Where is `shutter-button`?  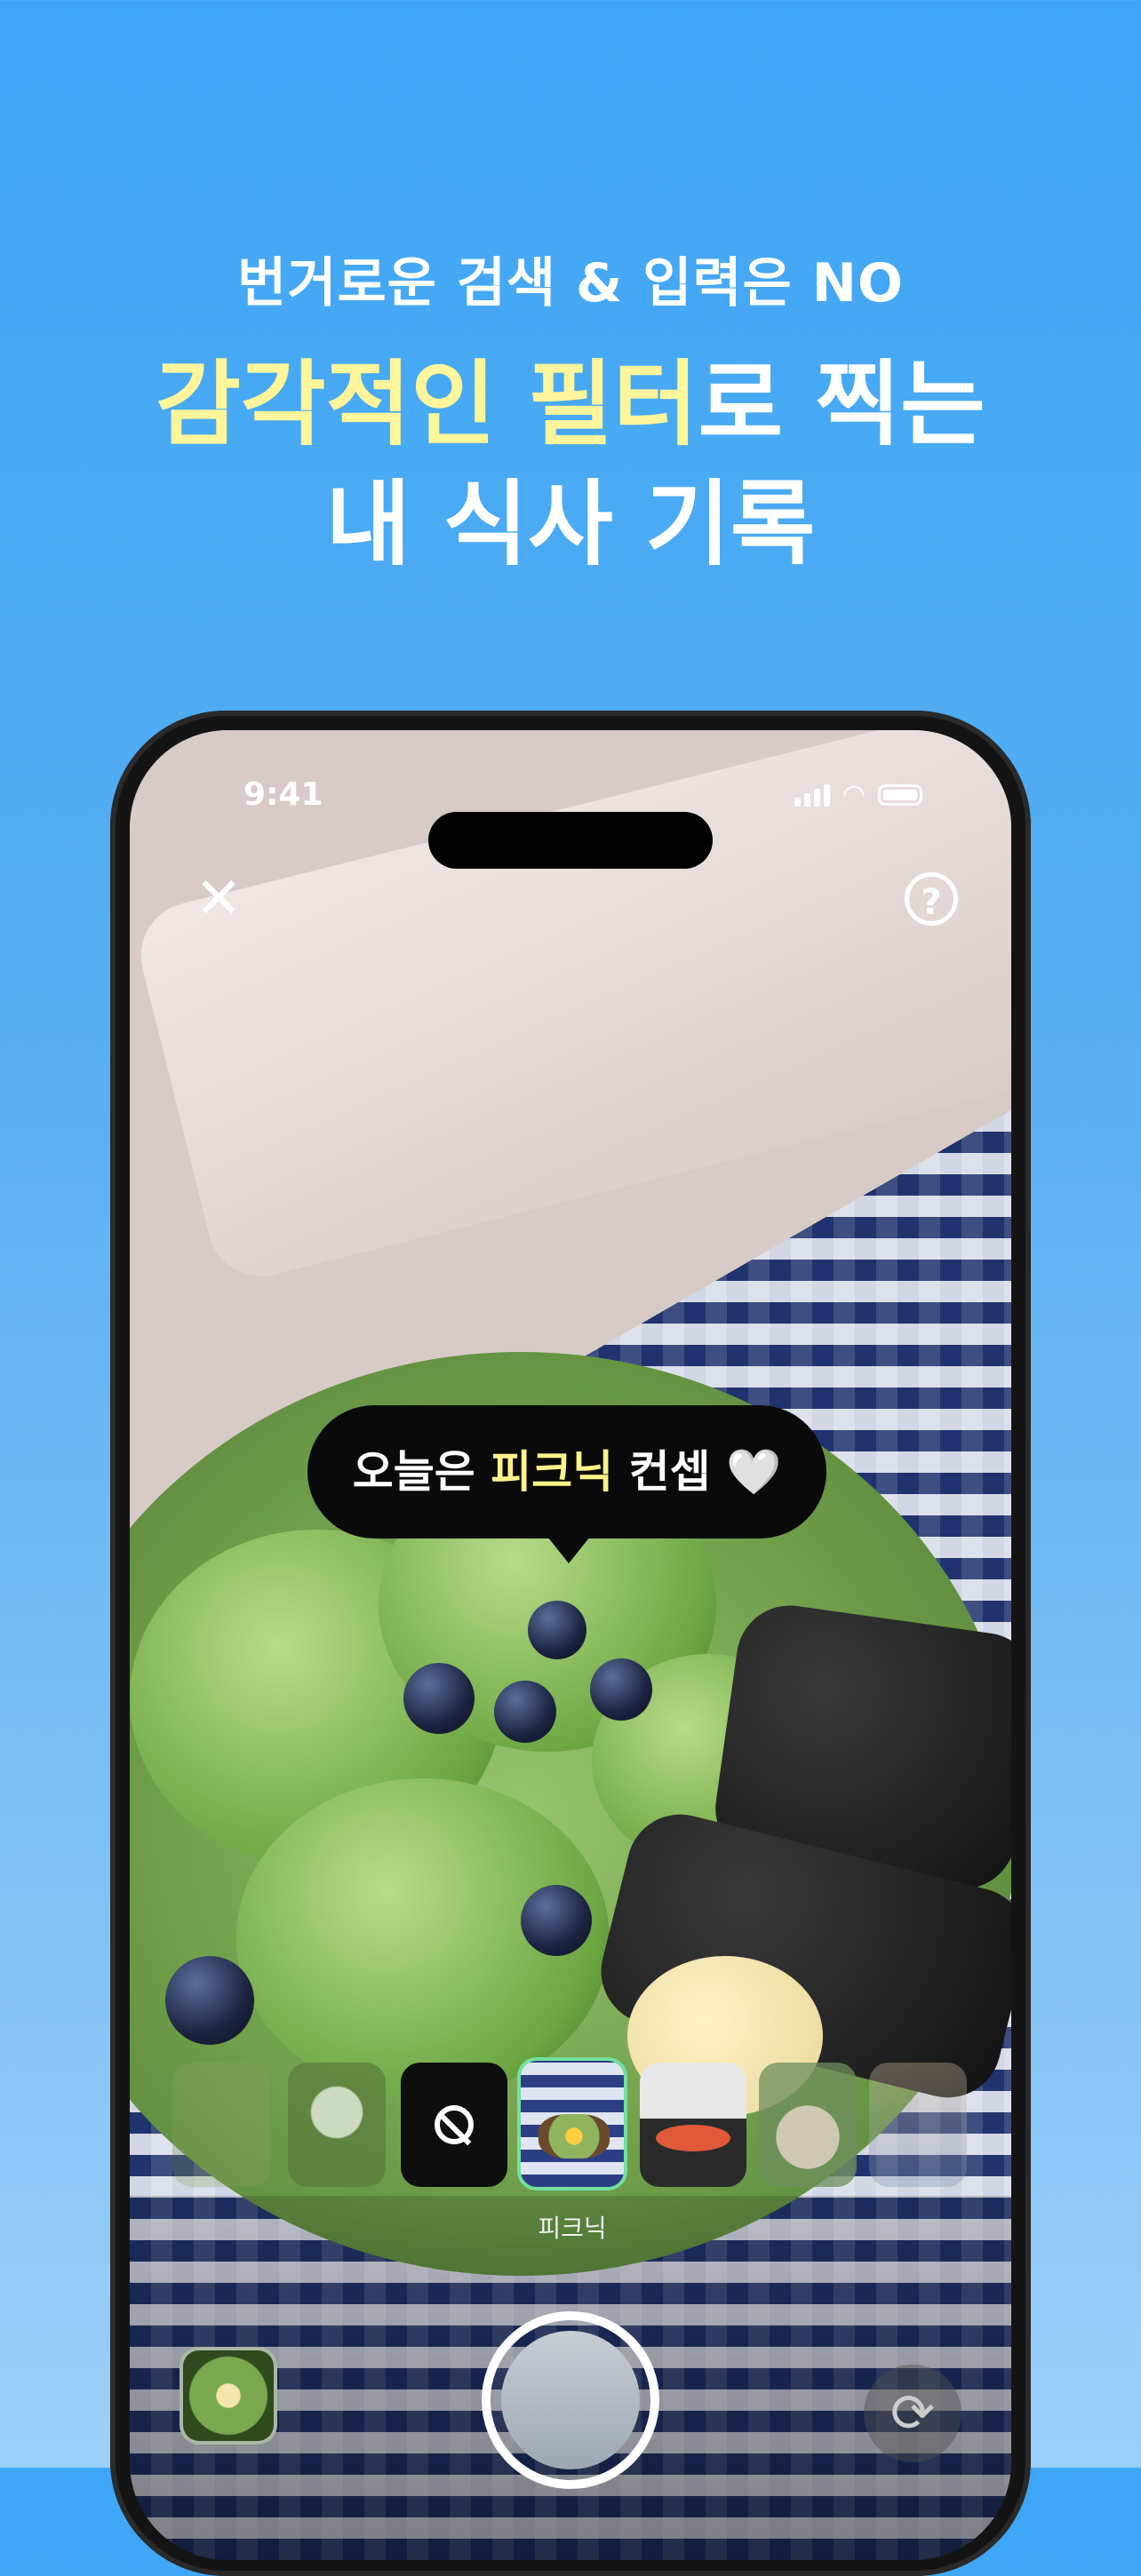
shutter-button is located at coordinates (570, 2400).